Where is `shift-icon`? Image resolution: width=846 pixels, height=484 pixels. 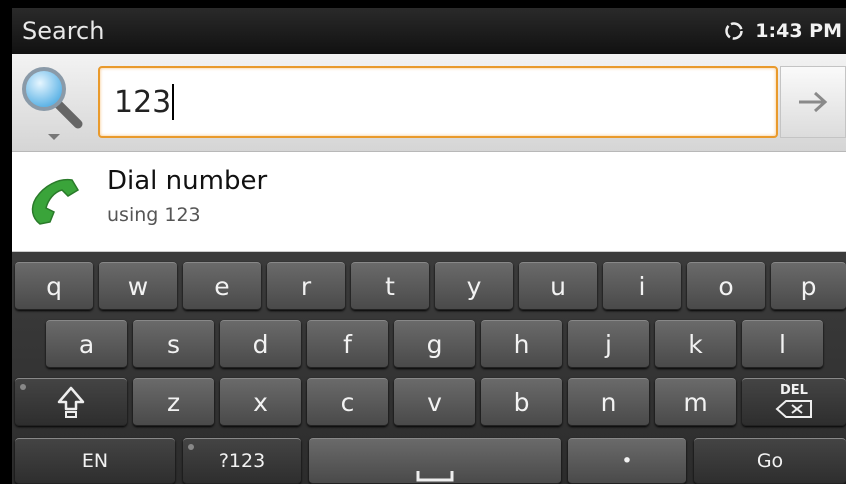
shift-icon is located at coordinates (71, 402).